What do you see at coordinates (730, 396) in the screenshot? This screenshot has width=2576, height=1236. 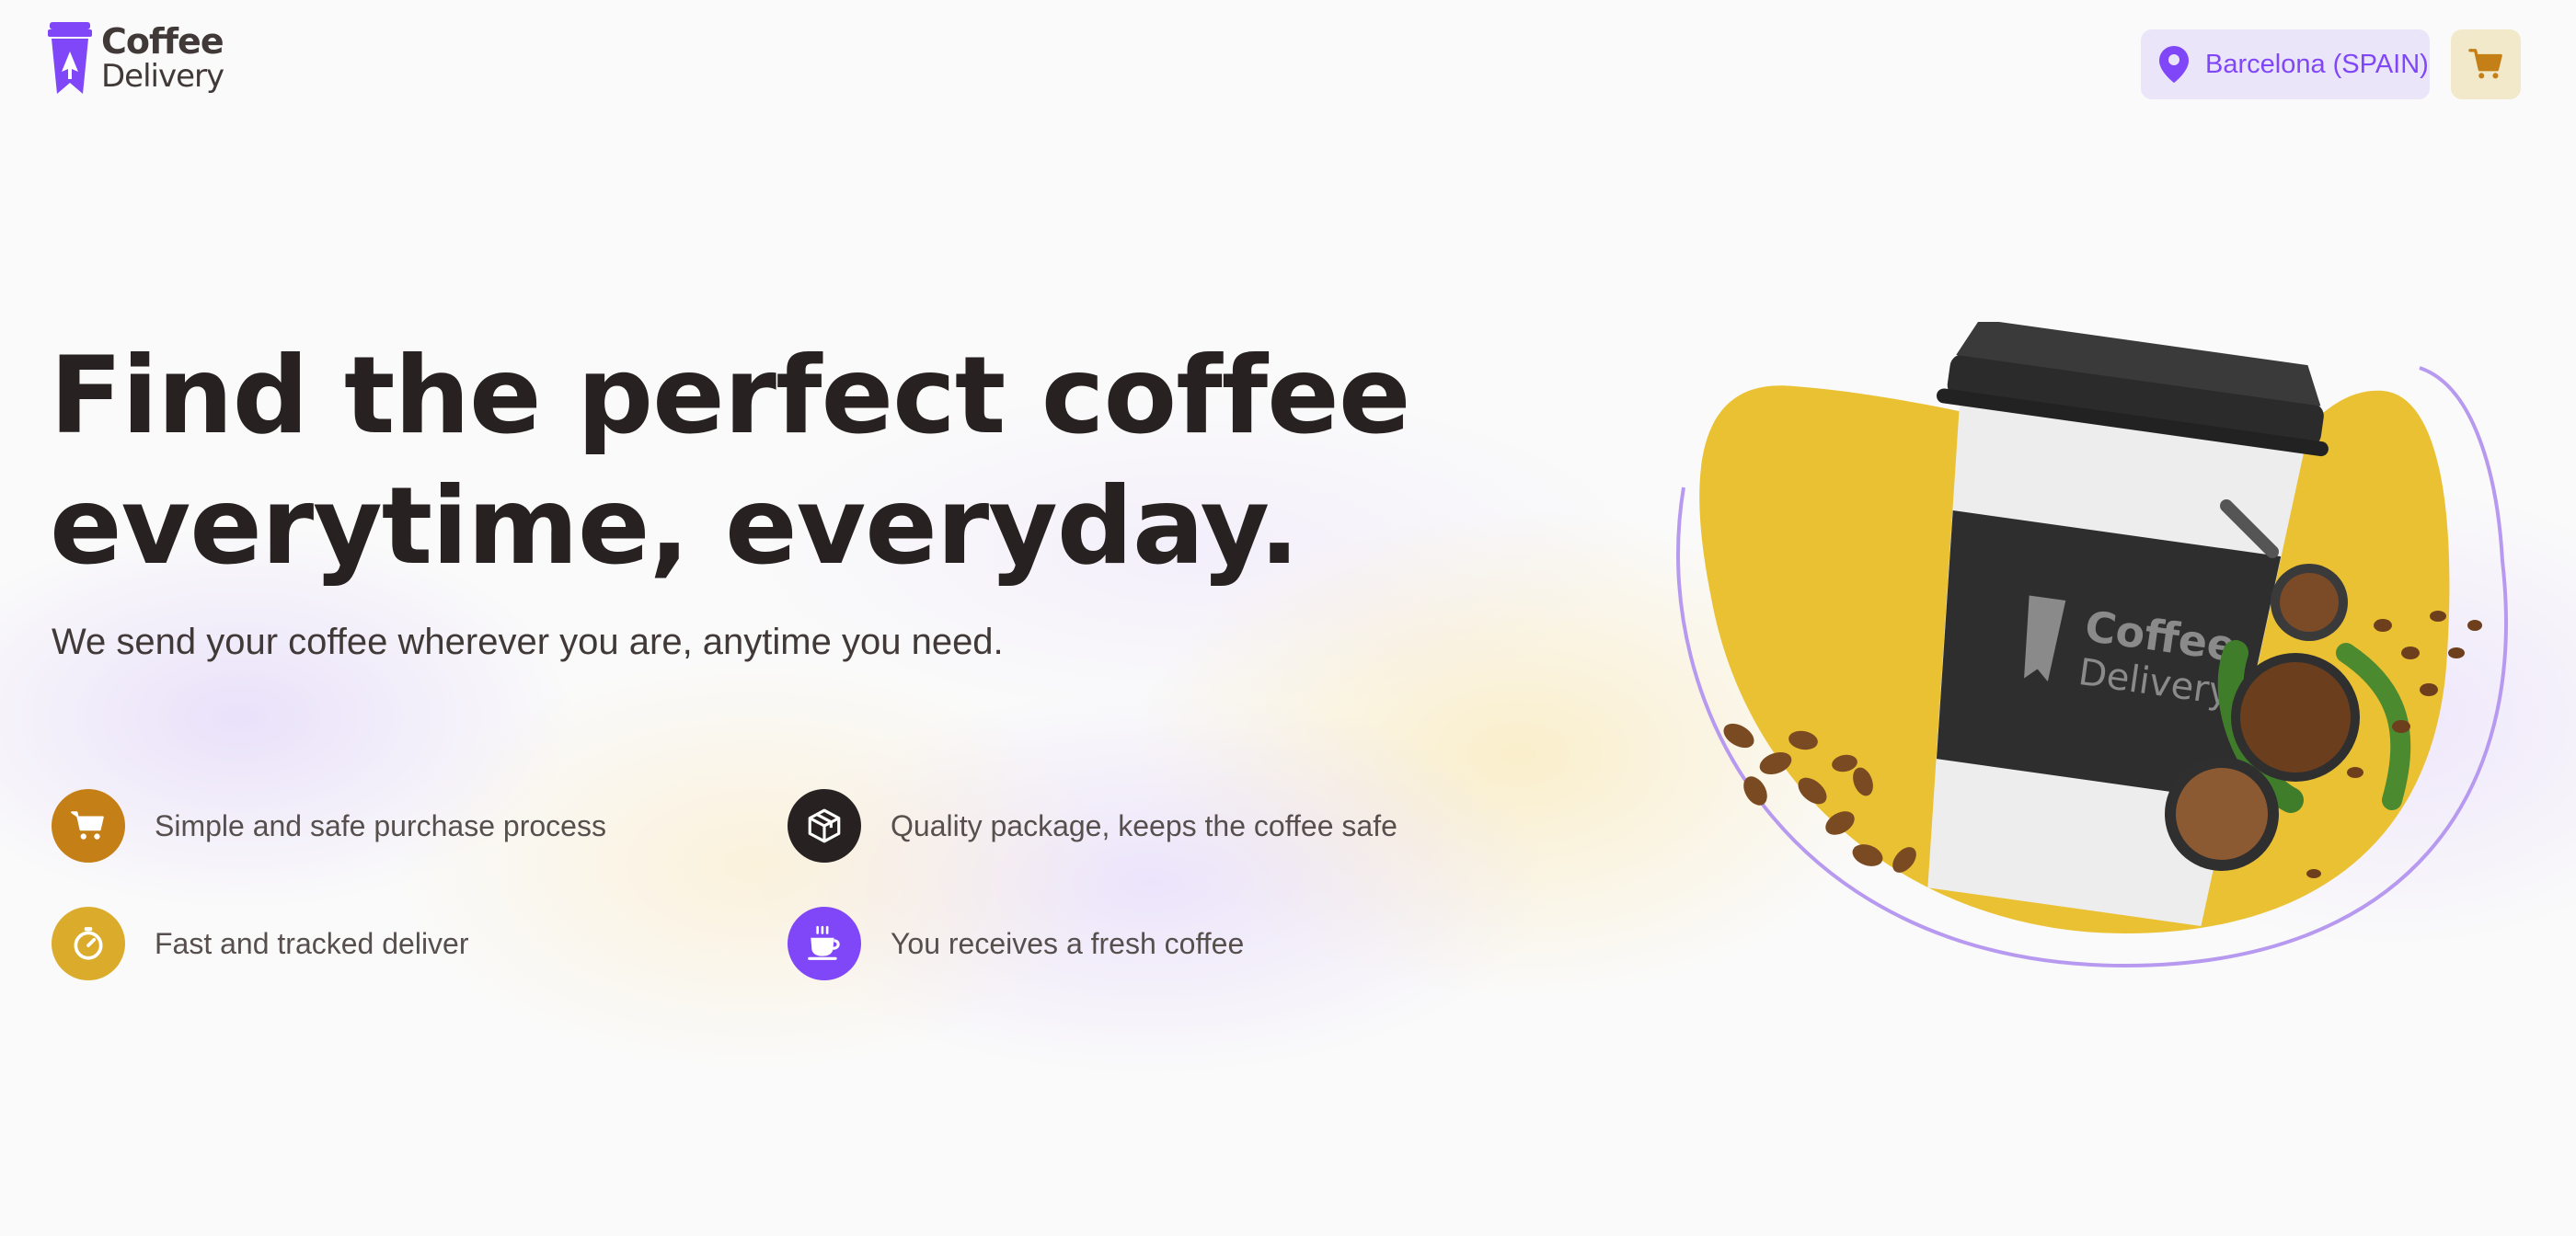 I see `hero-title-line1: Find the perfect coffee` at bounding box center [730, 396].